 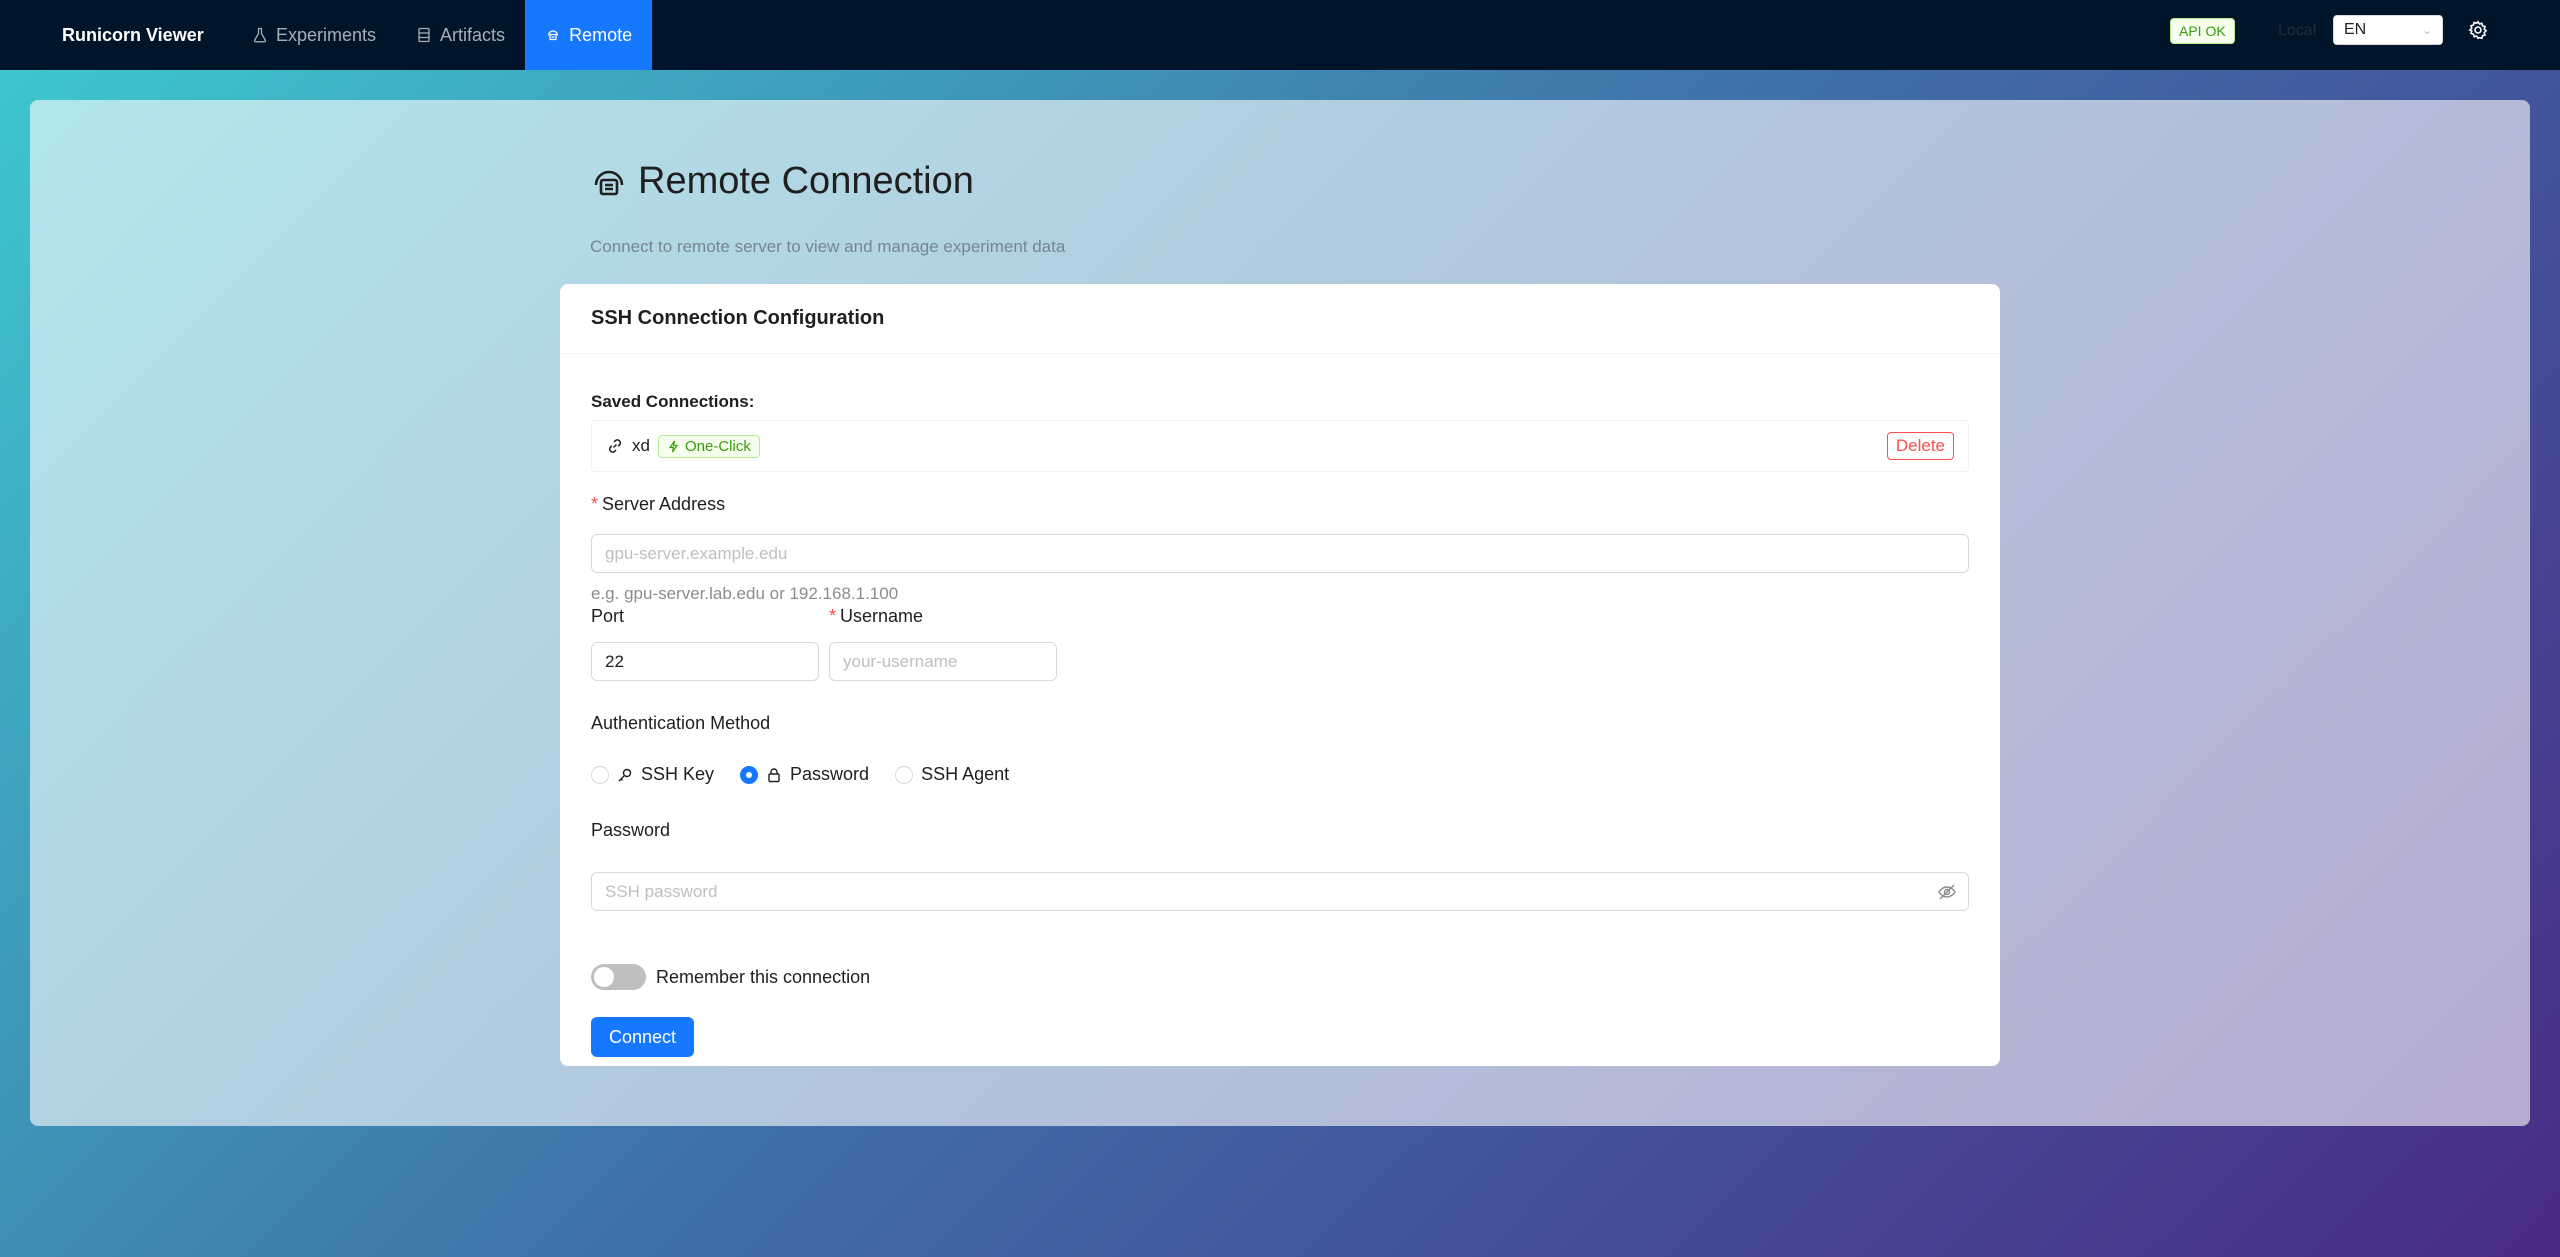 I want to click on mode-label: Local, so click(x=2297, y=30).